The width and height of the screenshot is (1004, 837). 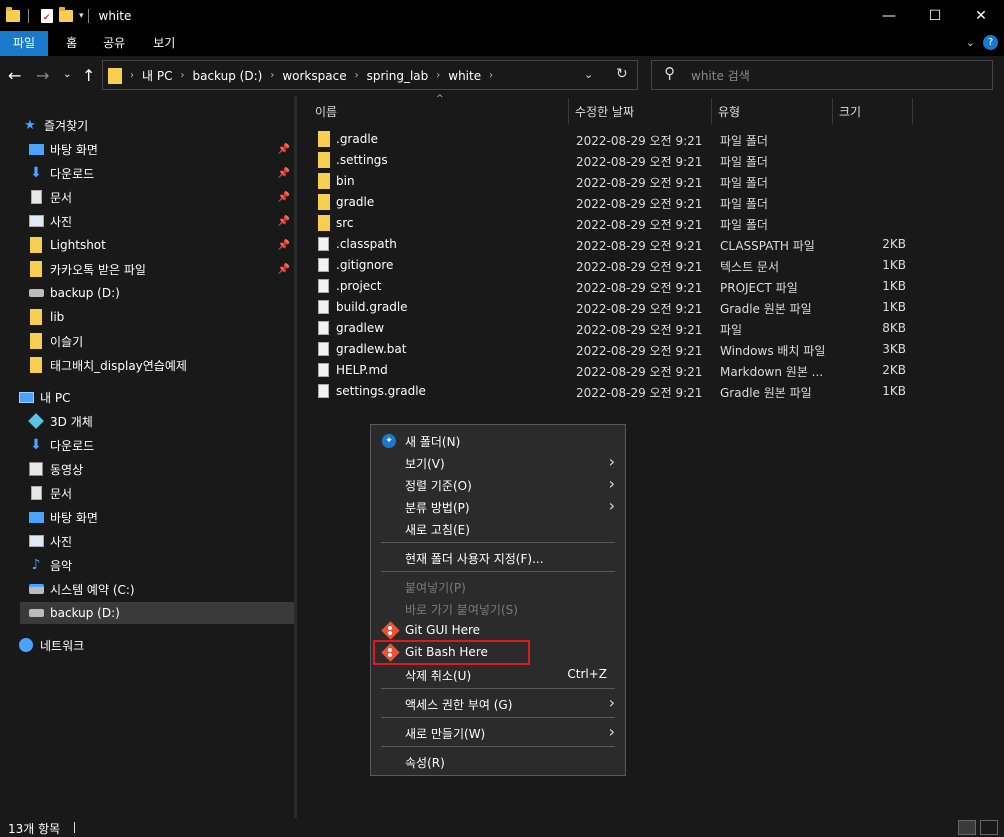 What do you see at coordinates (161, 517) in the screenshot?
I see `sidebar-item: 바탕 화면` at bounding box center [161, 517].